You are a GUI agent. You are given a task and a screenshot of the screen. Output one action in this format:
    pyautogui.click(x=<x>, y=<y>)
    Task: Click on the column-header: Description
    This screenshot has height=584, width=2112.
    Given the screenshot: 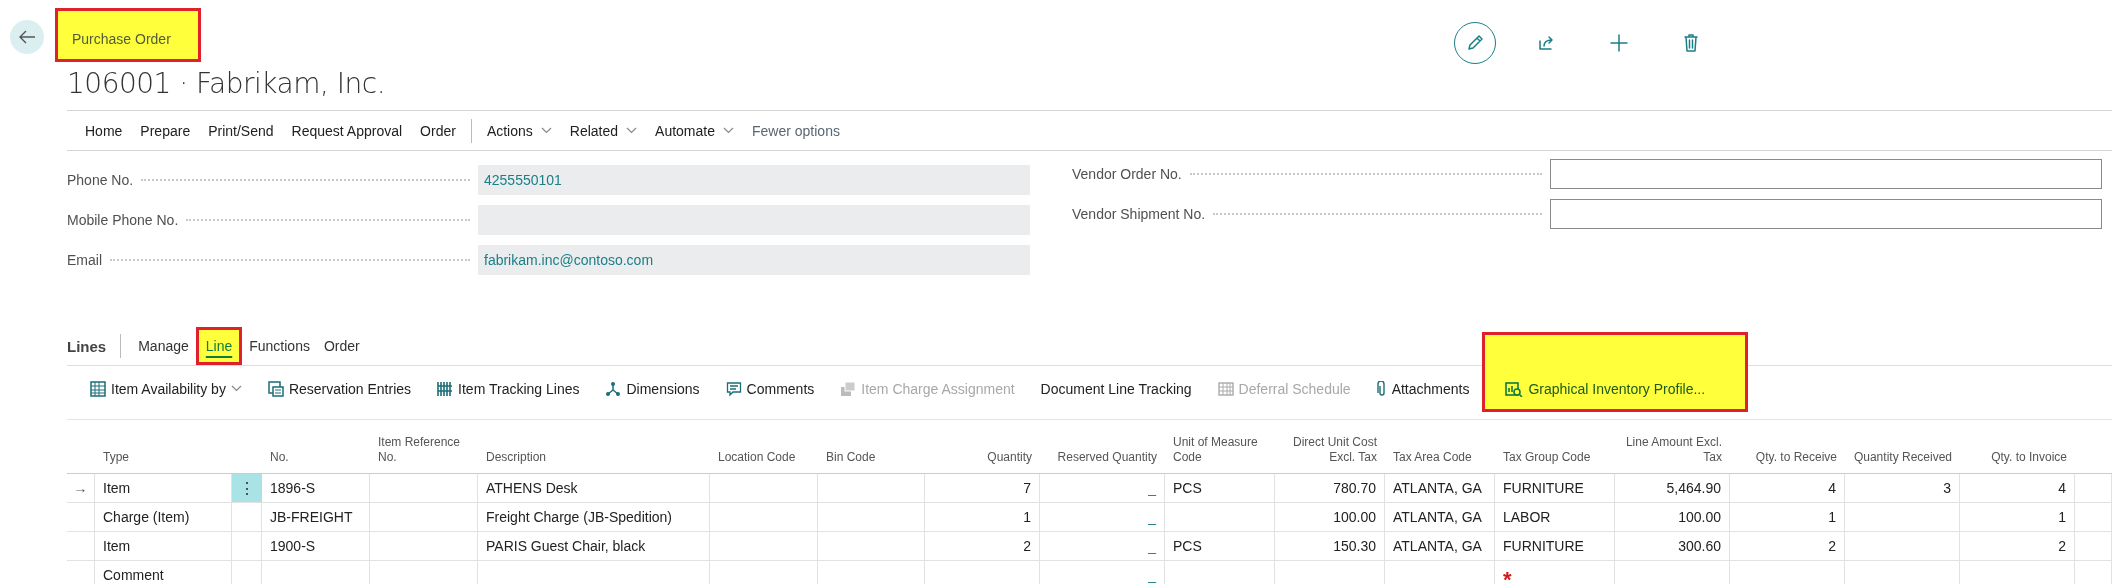 What is the action you would take?
    pyautogui.click(x=594, y=447)
    